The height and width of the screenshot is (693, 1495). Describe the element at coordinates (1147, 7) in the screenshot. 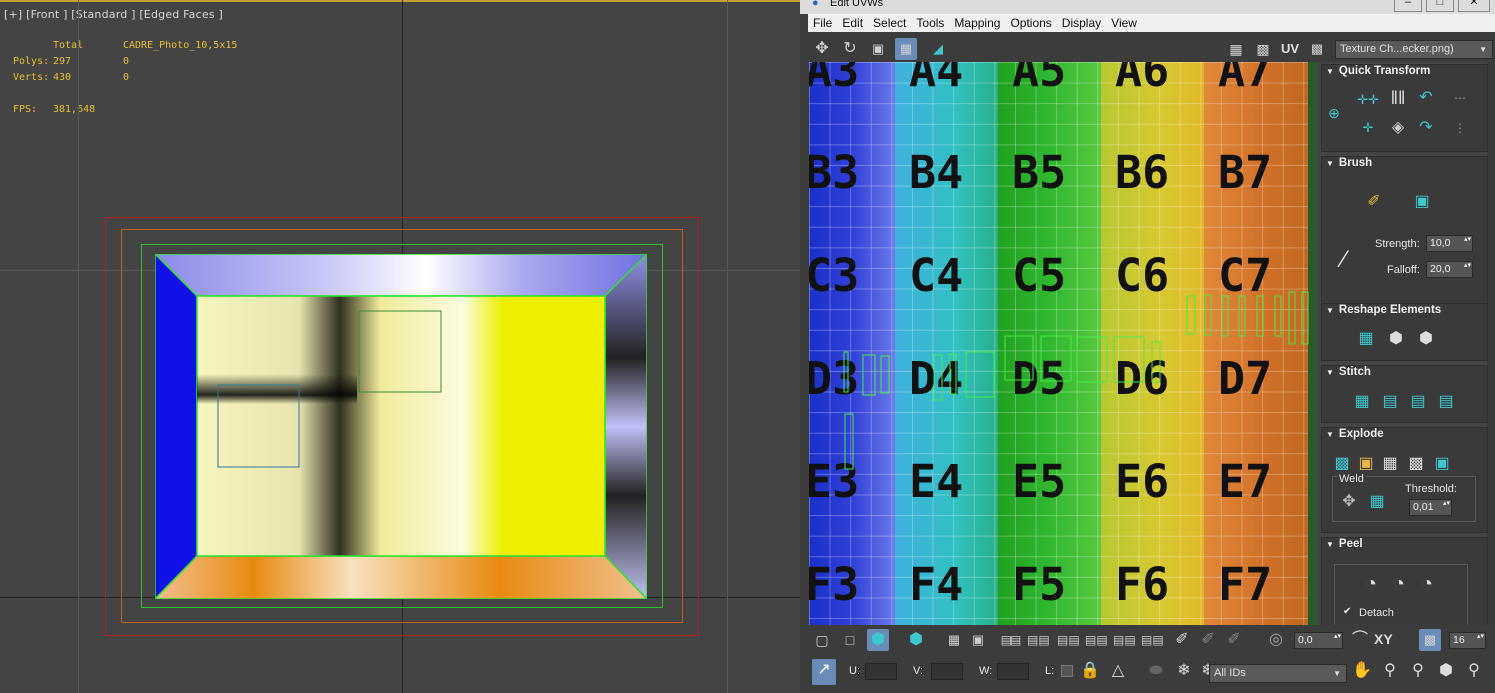

I see `window-titlebar: ● Edit UVWs – □ ✕` at that location.